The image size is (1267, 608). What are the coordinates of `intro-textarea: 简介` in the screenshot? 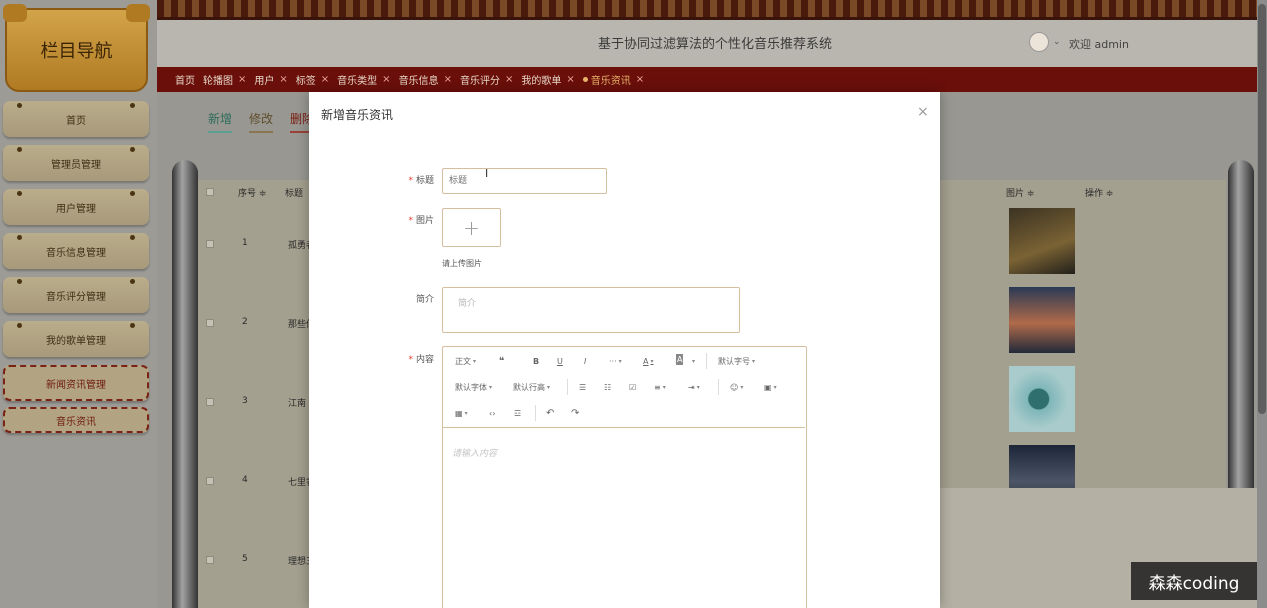 It's located at (591, 310).